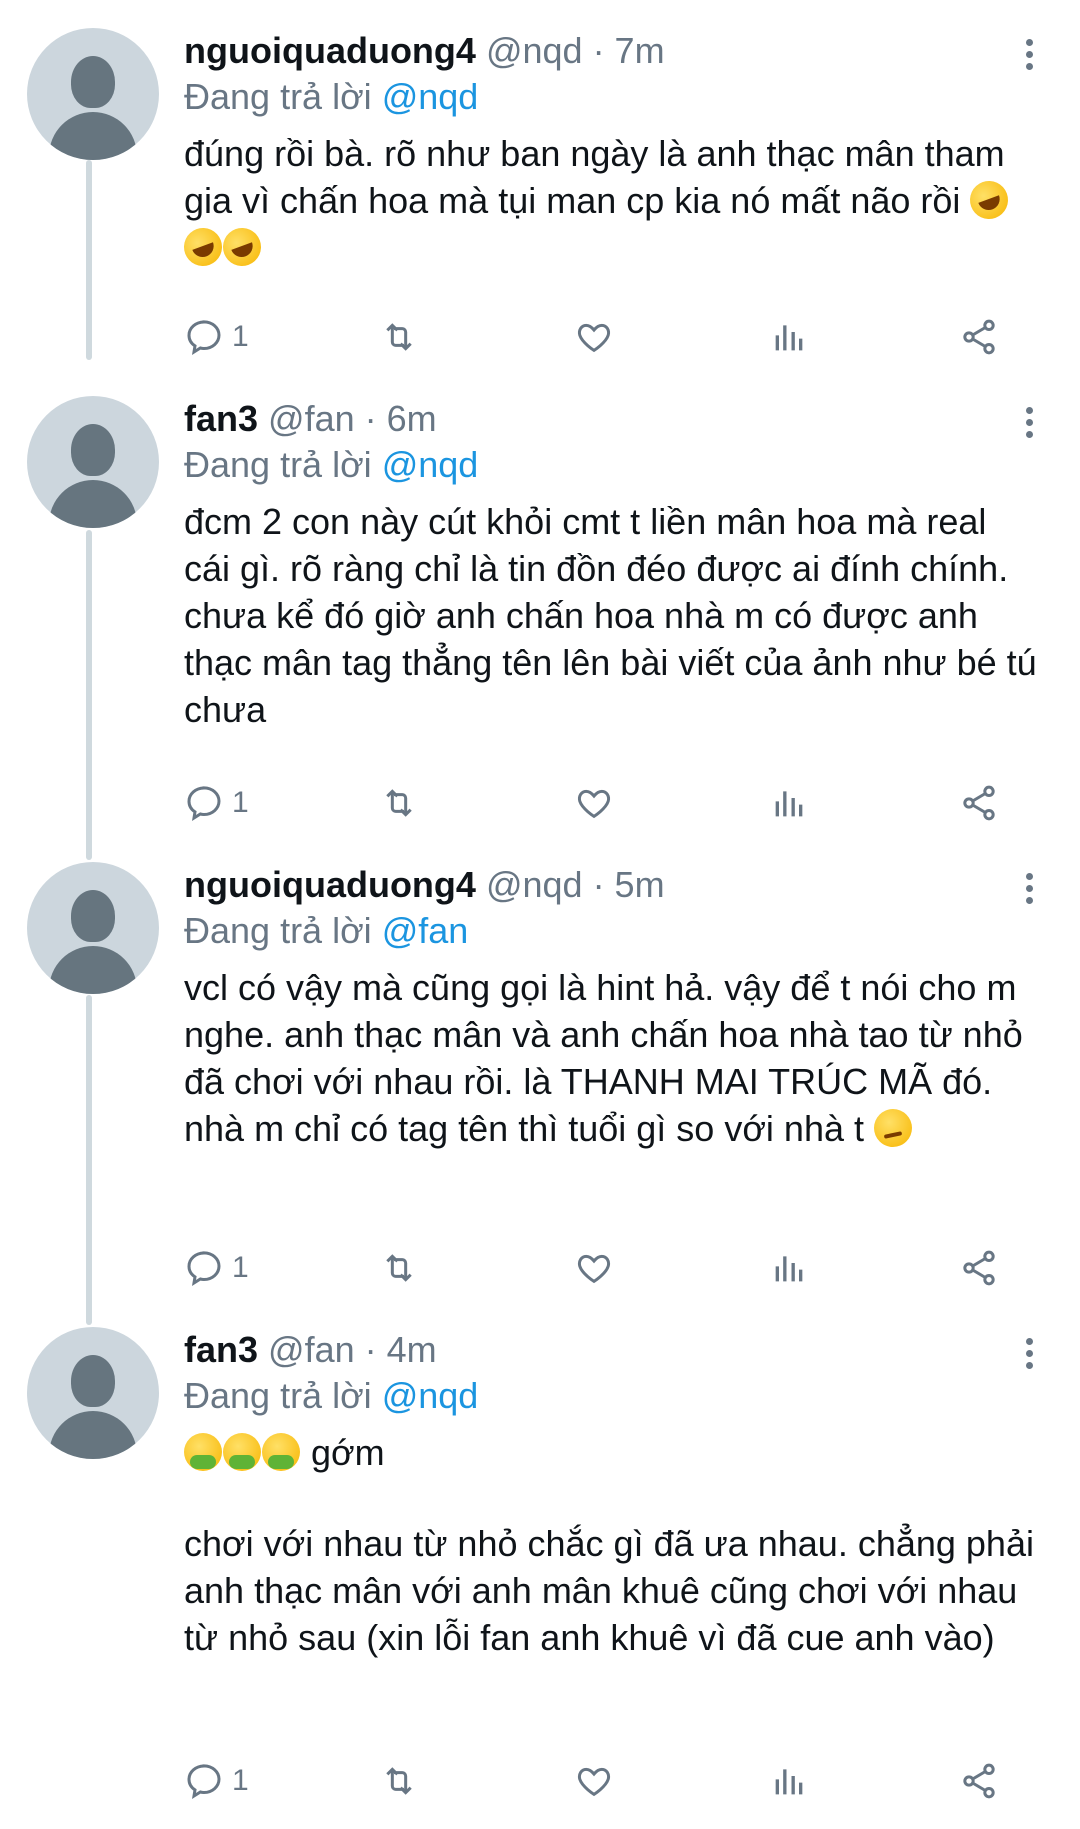 This screenshot has width=1080, height=1829. What do you see at coordinates (612, 1452) in the screenshot?
I see `tweet-text-lead: gớm` at bounding box center [612, 1452].